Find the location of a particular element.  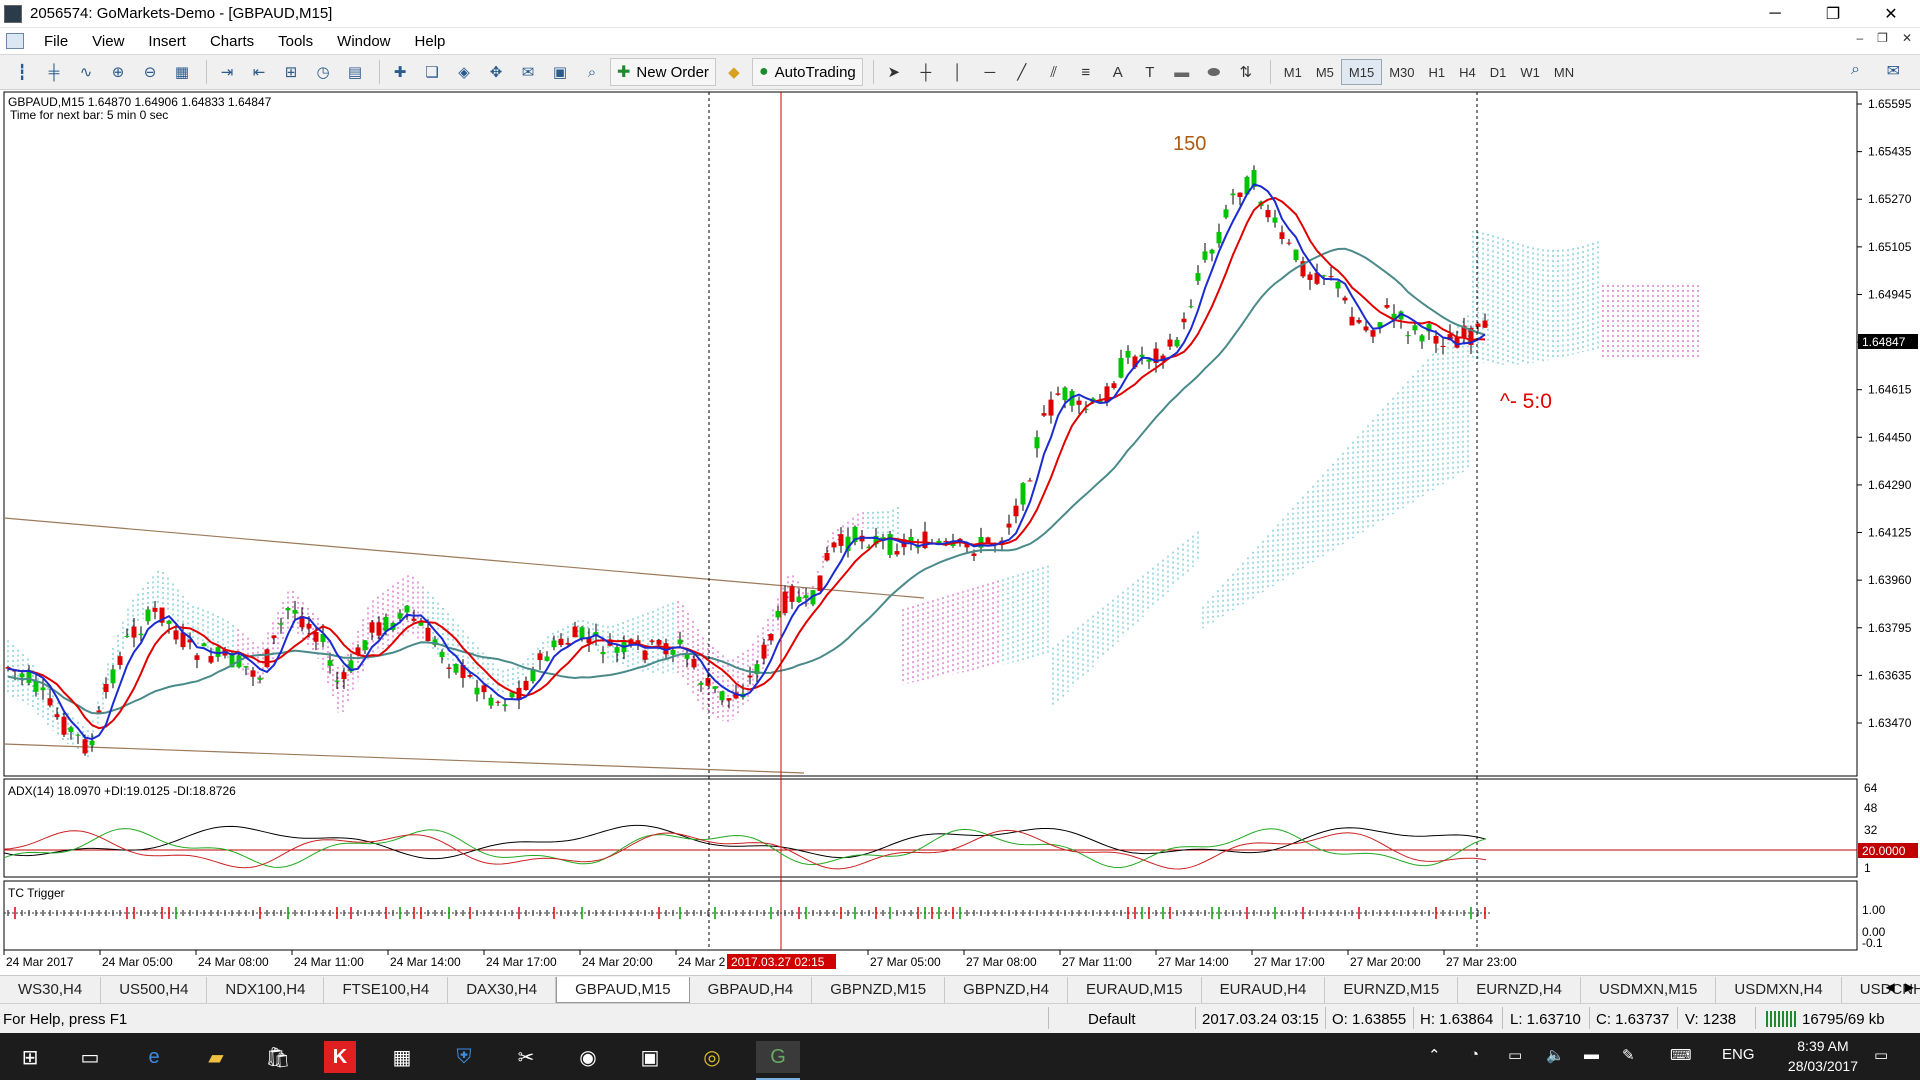

chart-tab: DAX30,H4 is located at coordinates (502, 989).